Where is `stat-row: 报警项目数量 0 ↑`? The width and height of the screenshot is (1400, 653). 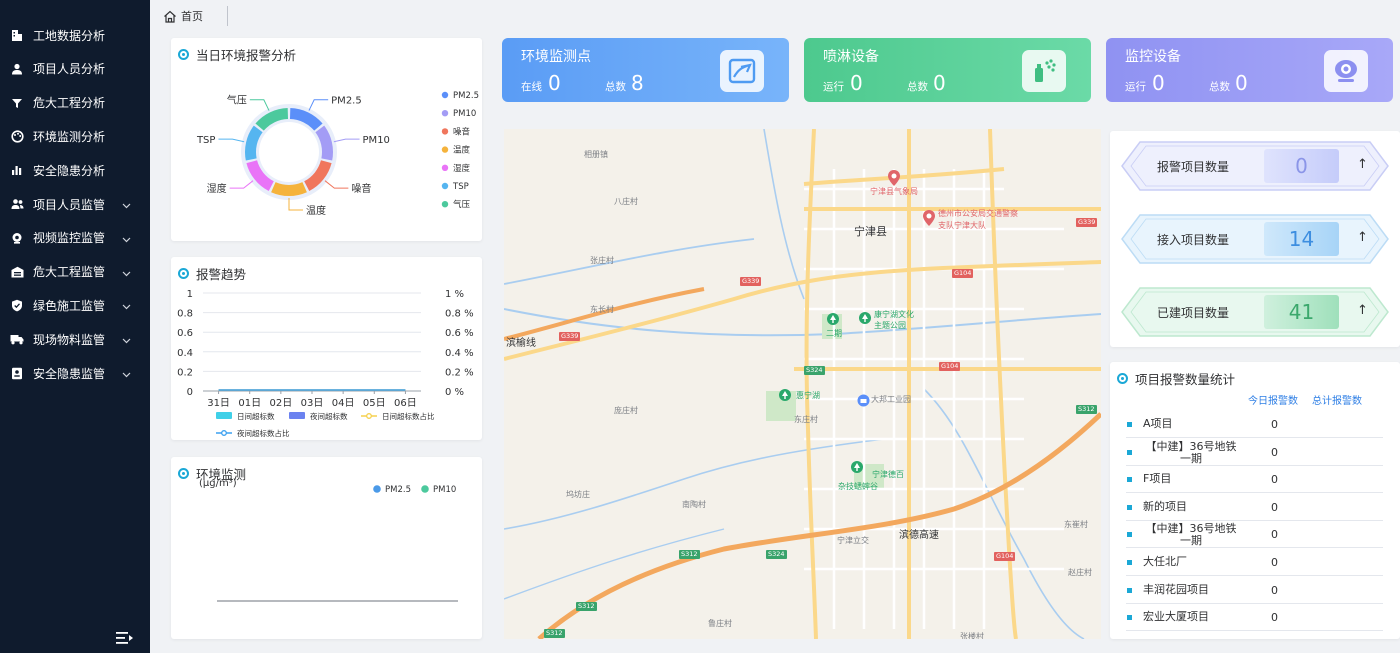 stat-row: 报警项目数量 0 ↑ is located at coordinates (1255, 166).